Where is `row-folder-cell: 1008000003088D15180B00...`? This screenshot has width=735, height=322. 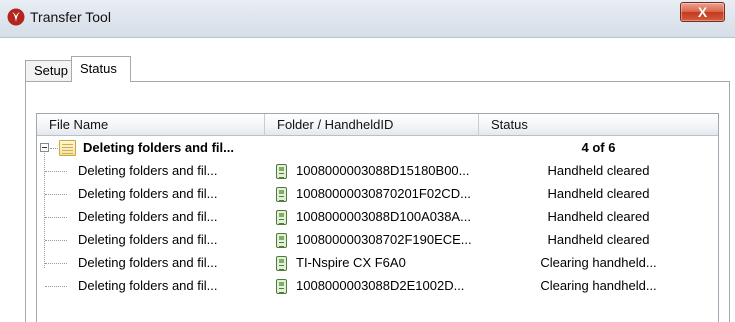 row-folder-cell: 1008000003088D15180B00... is located at coordinates (377, 171).